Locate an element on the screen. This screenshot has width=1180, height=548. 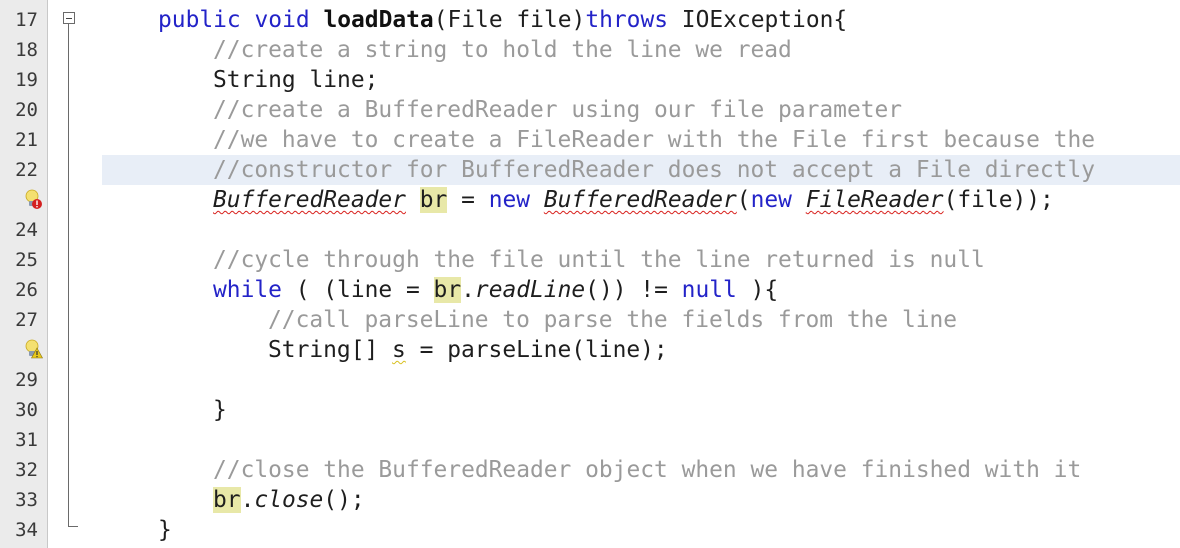
line-number: 24 is located at coordinates (26, 230).